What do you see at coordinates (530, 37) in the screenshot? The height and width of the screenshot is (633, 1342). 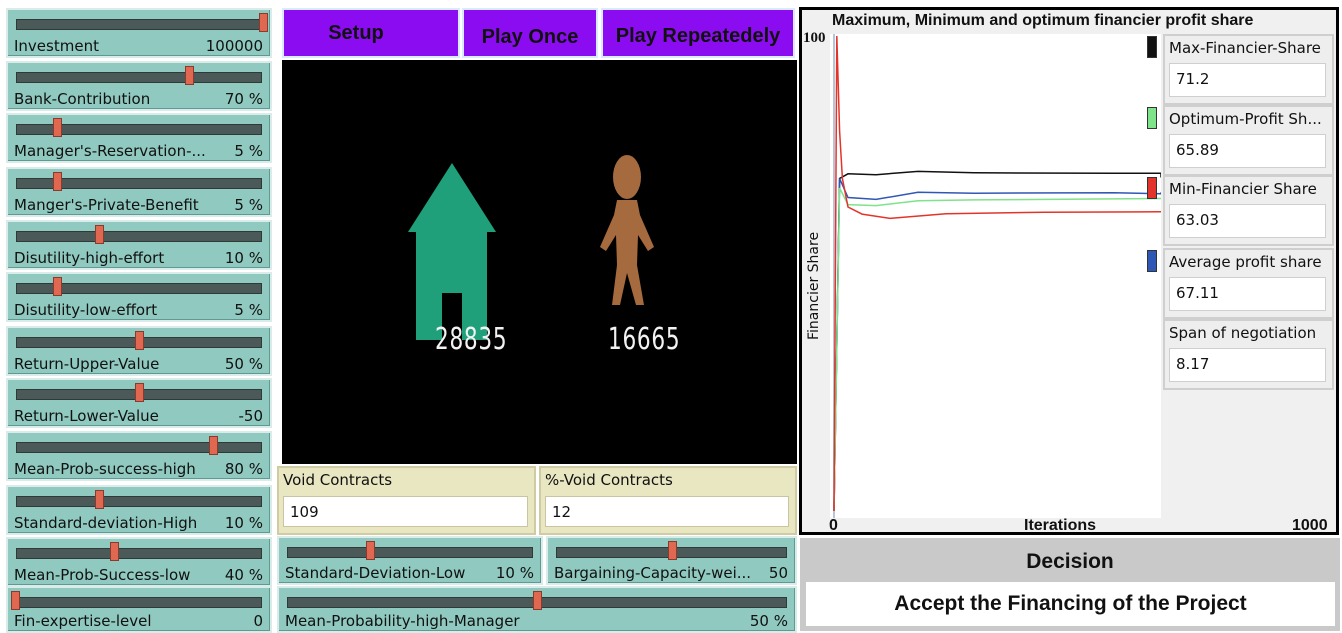 I see `play-once-button-label: Play Once` at bounding box center [530, 37].